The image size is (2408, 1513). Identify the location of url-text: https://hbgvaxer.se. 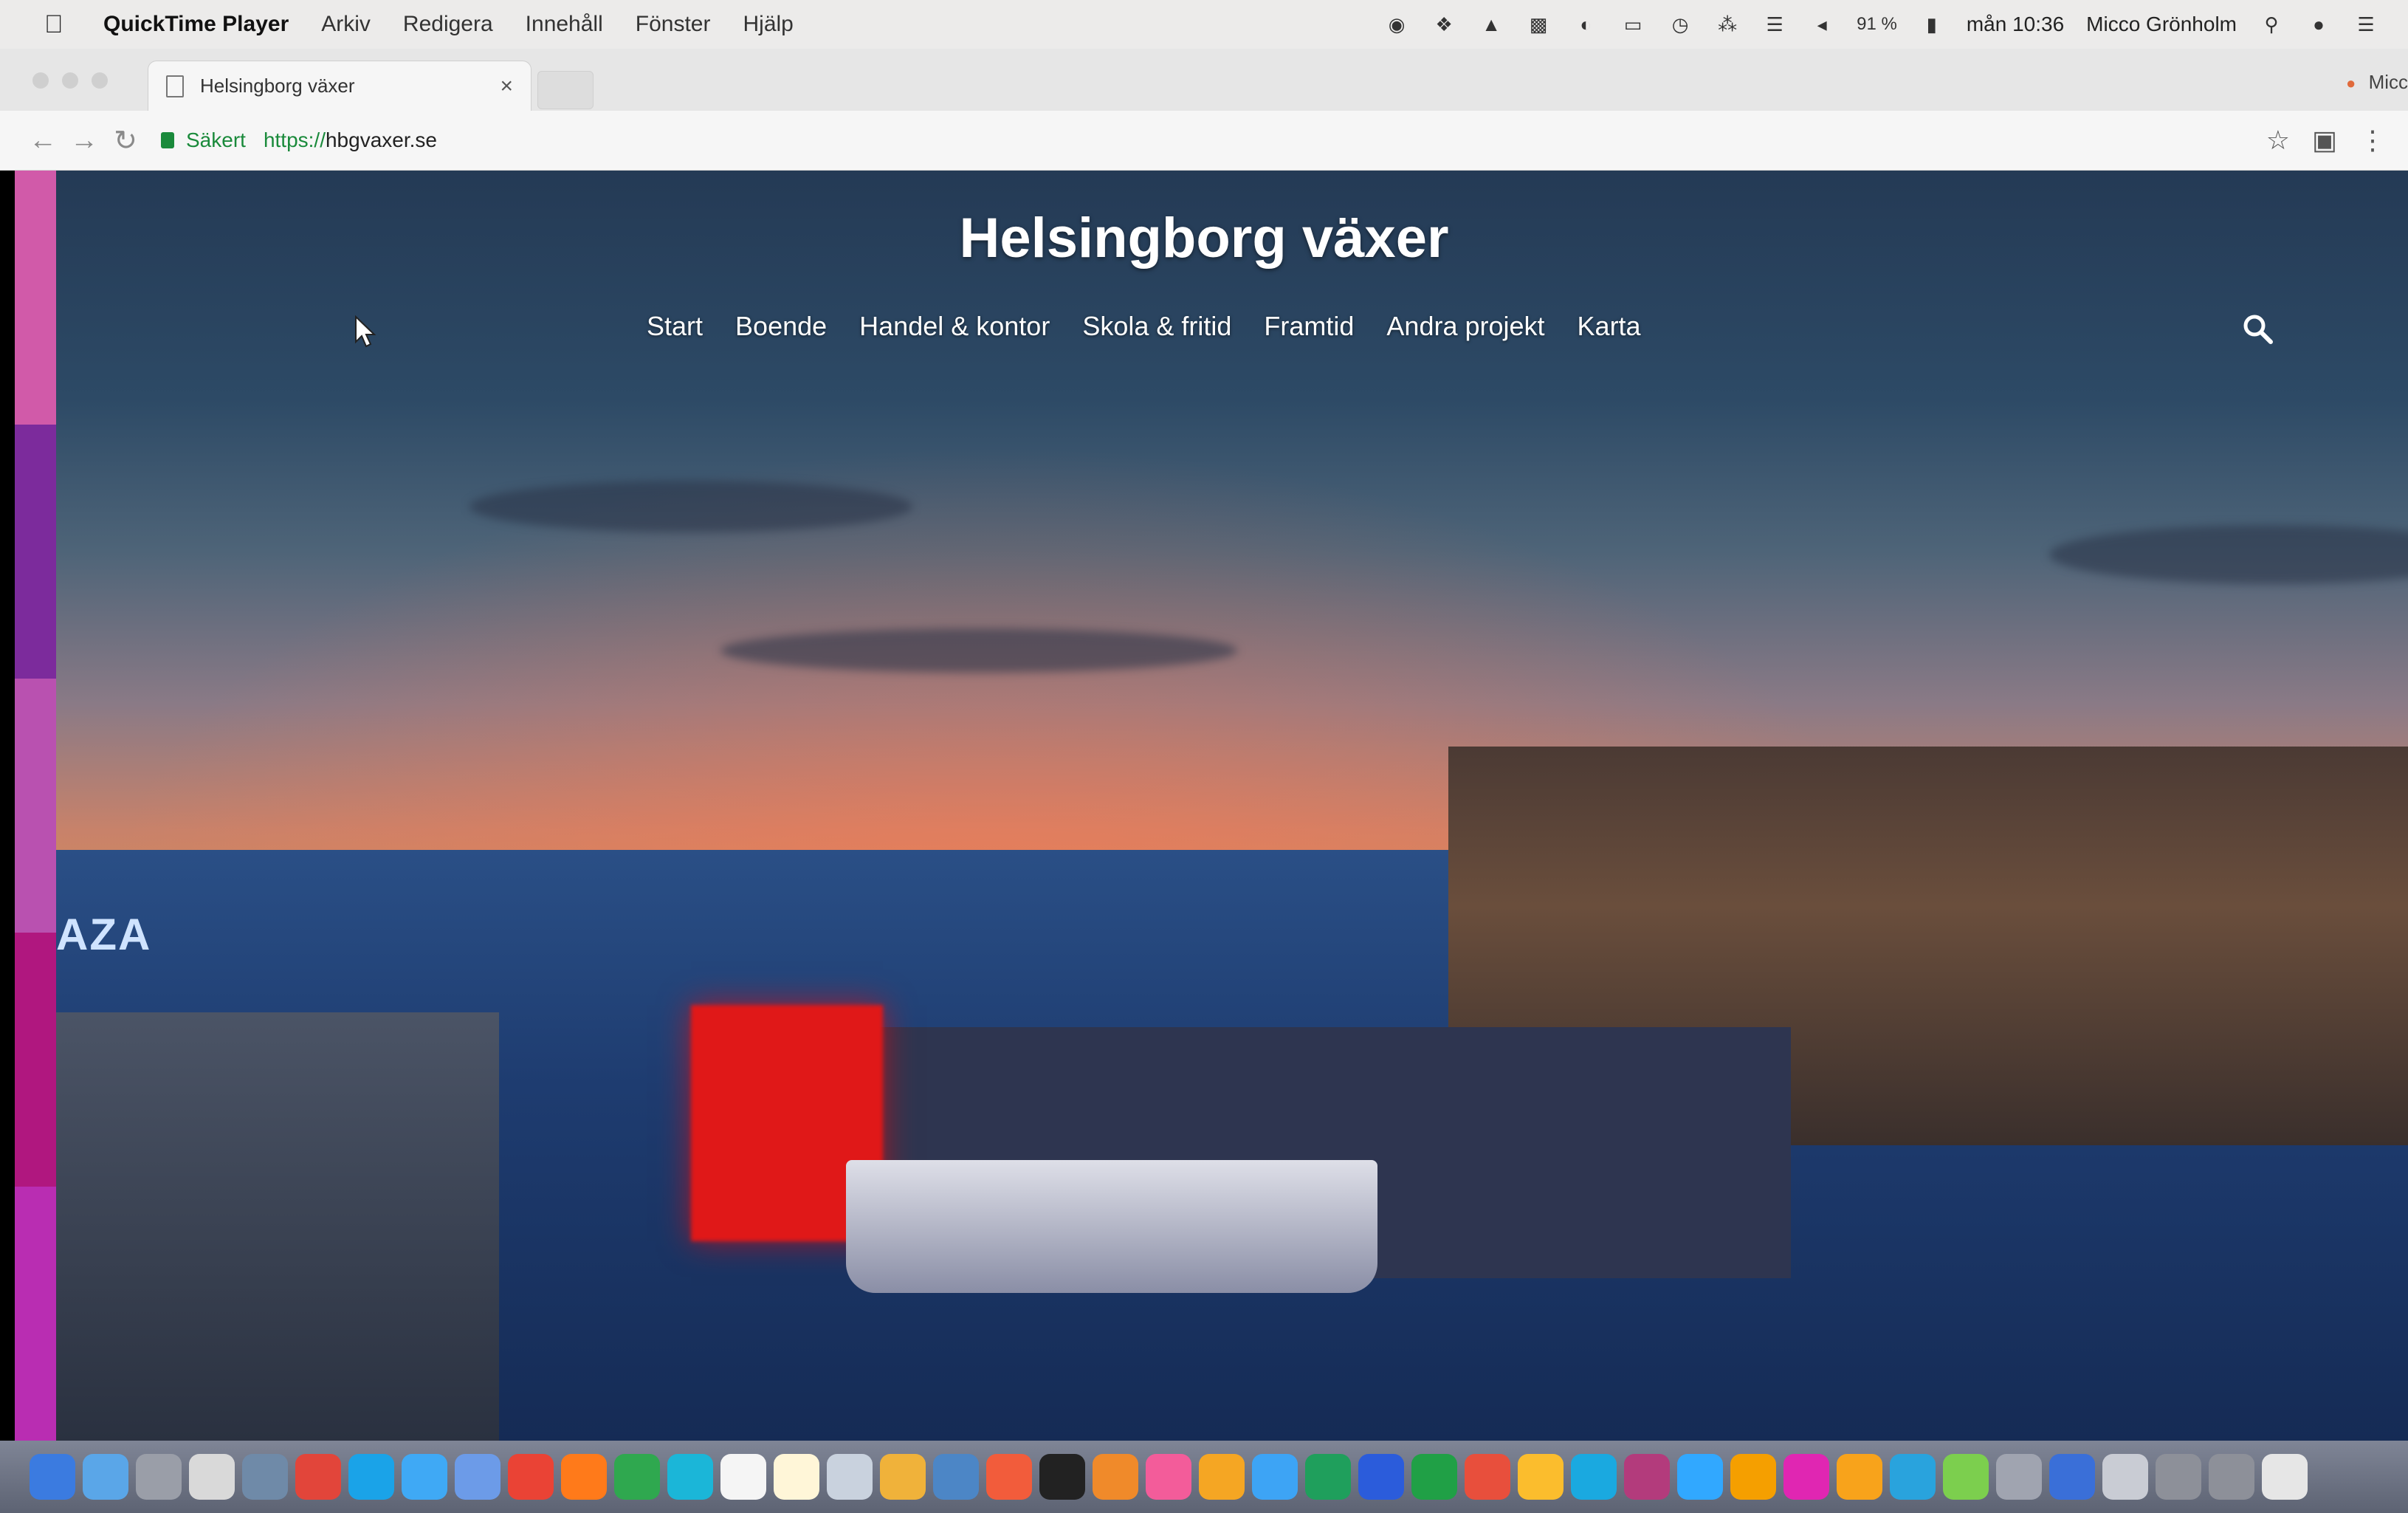
(350, 140).